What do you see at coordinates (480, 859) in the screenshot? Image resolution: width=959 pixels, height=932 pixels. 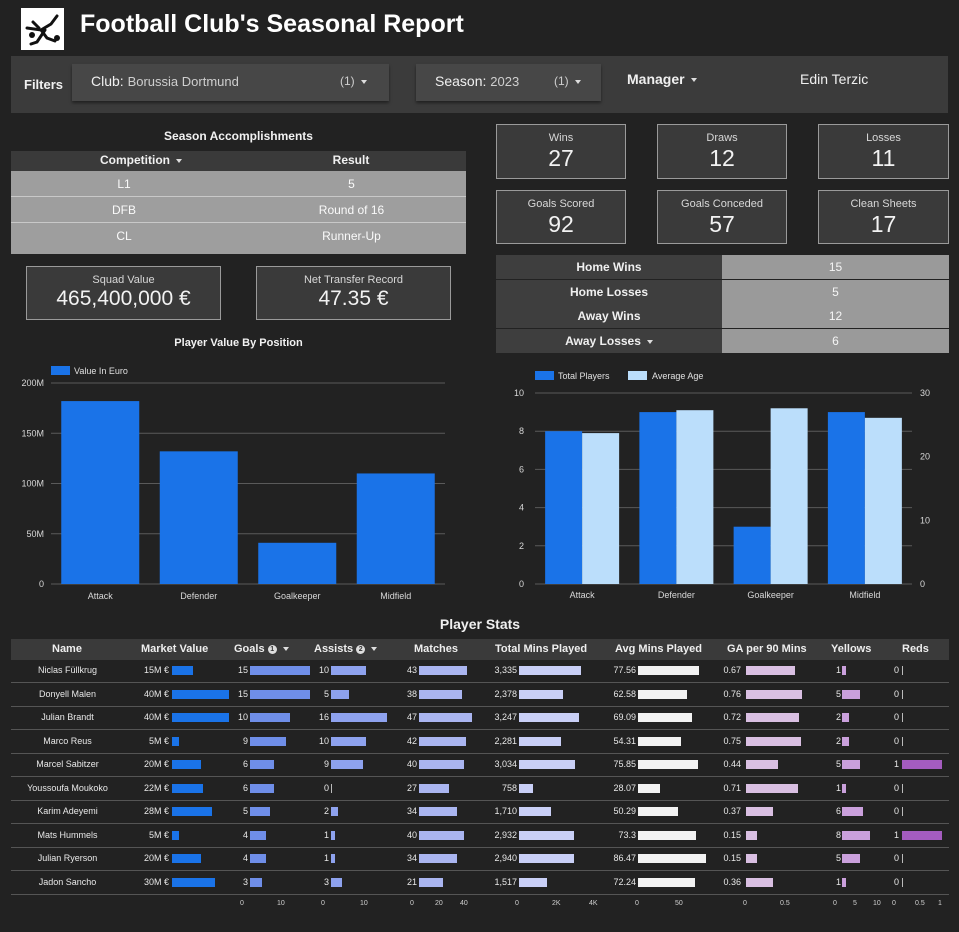 I see `table-row: Julian Ryerson 20M € 4 1 34 2,940 86.47 0.15 5 0` at bounding box center [480, 859].